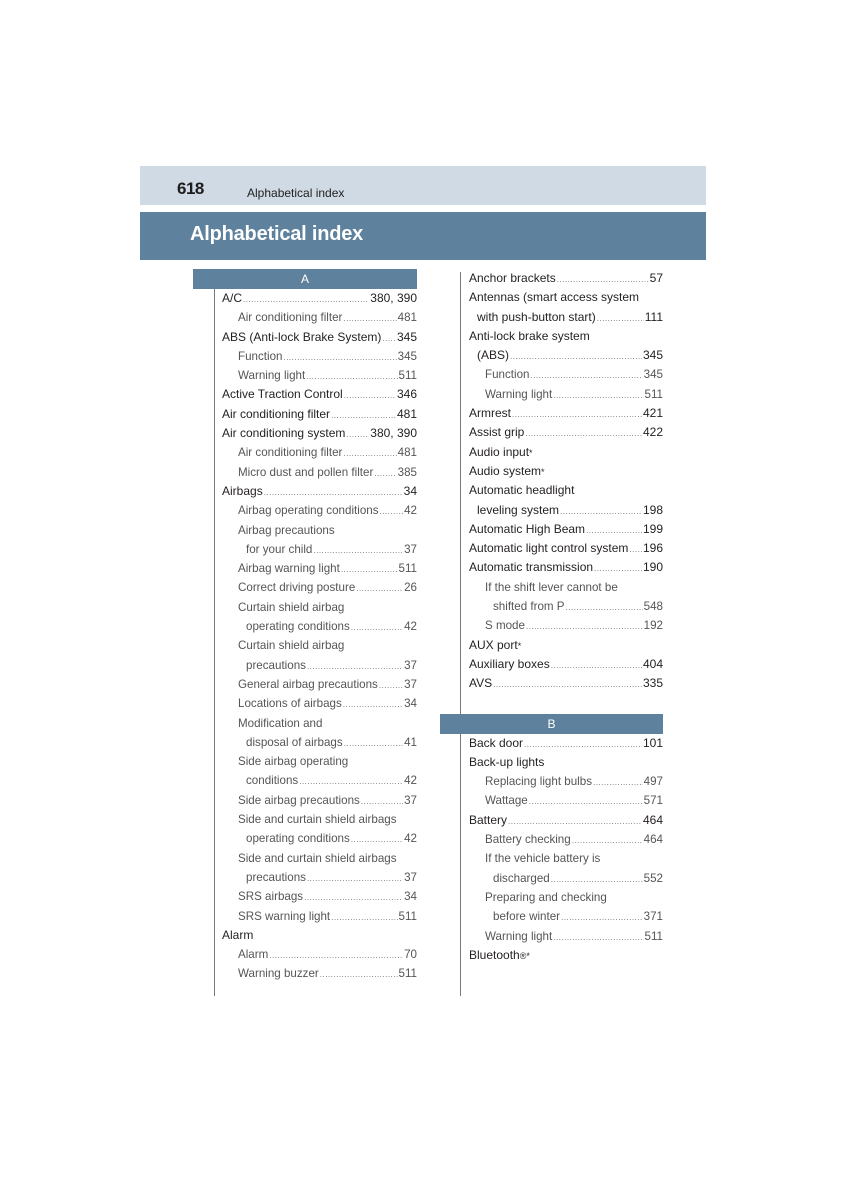 The image size is (848, 1200). I want to click on entry-label: Auxiliary boxes, so click(509, 663).